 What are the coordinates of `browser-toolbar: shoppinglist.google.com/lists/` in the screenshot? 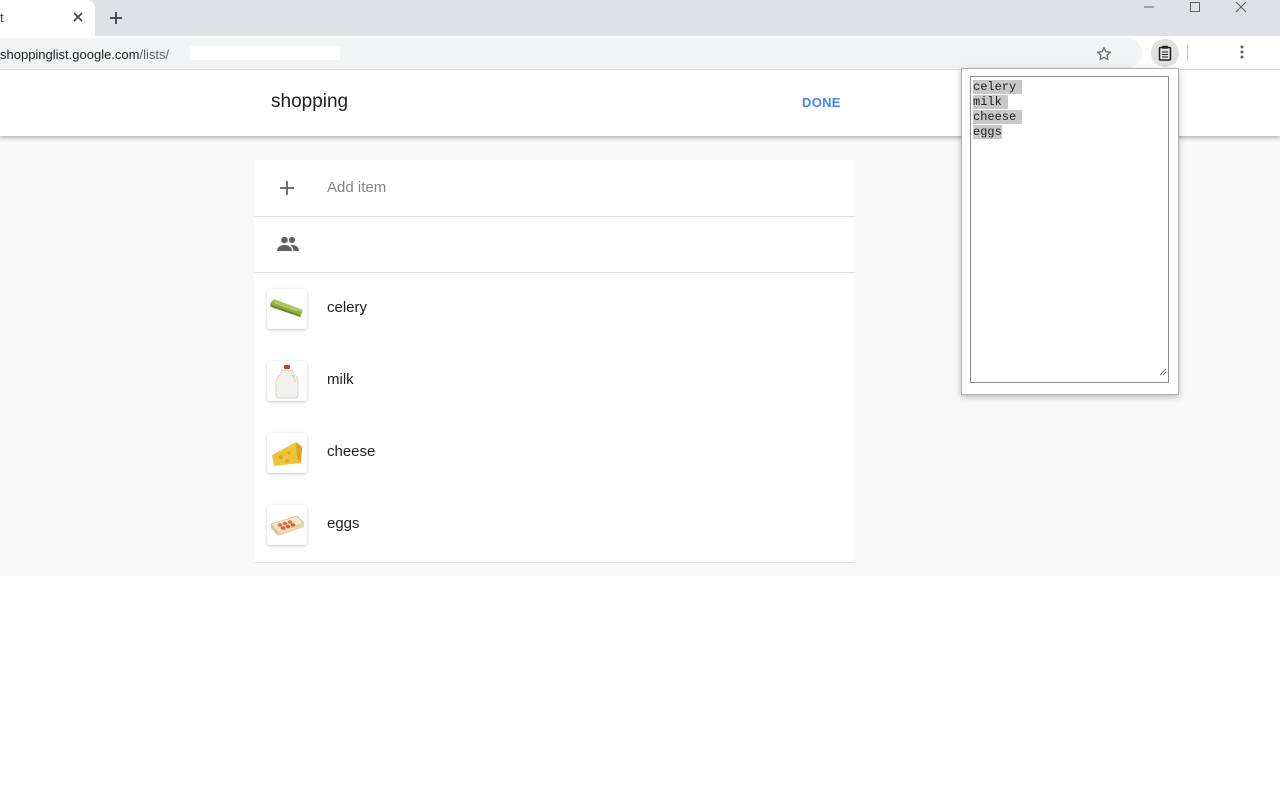 It's located at (640, 53).